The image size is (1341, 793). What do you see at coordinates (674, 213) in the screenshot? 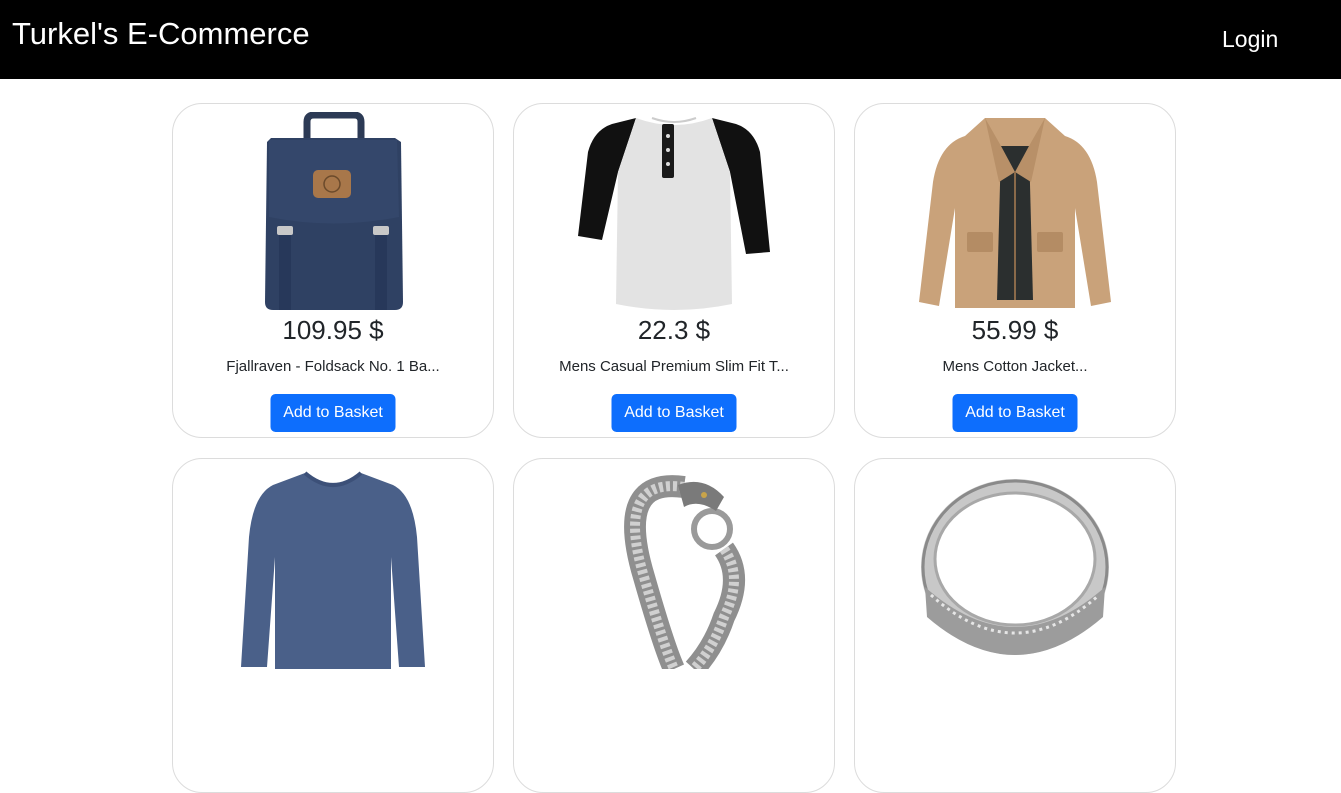
I see `raglan-tshirt-image` at bounding box center [674, 213].